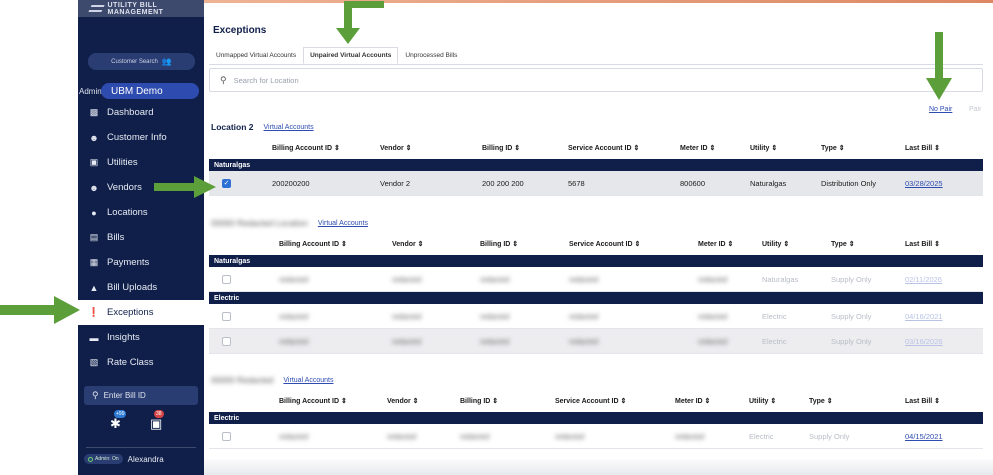 The height and width of the screenshot is (475, 993). Describe the element at coordinates (123, 337) in the screenshot. I see `sidebar-item-label: Insights` at that location.